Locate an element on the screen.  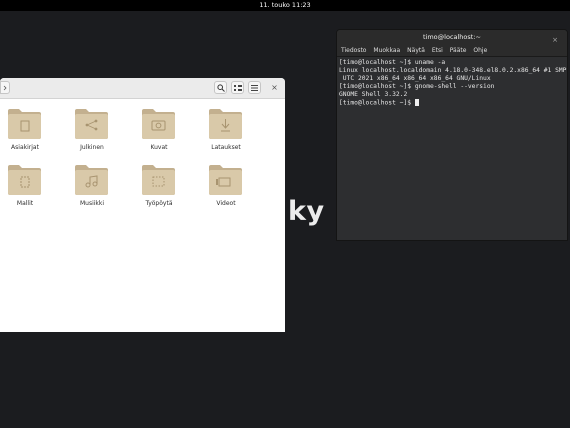
terminal-prompt-line: [timo@localhost ~]$ is located at coordinates (377, 103).